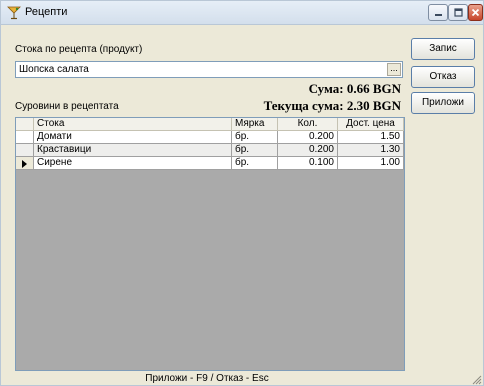 This screenshot has width=484, height=386. What do you see at coordinates (67, 106) in the screenshot?
I see `materials-label: Суровини в рецептата` at bounding box center [67, 106].